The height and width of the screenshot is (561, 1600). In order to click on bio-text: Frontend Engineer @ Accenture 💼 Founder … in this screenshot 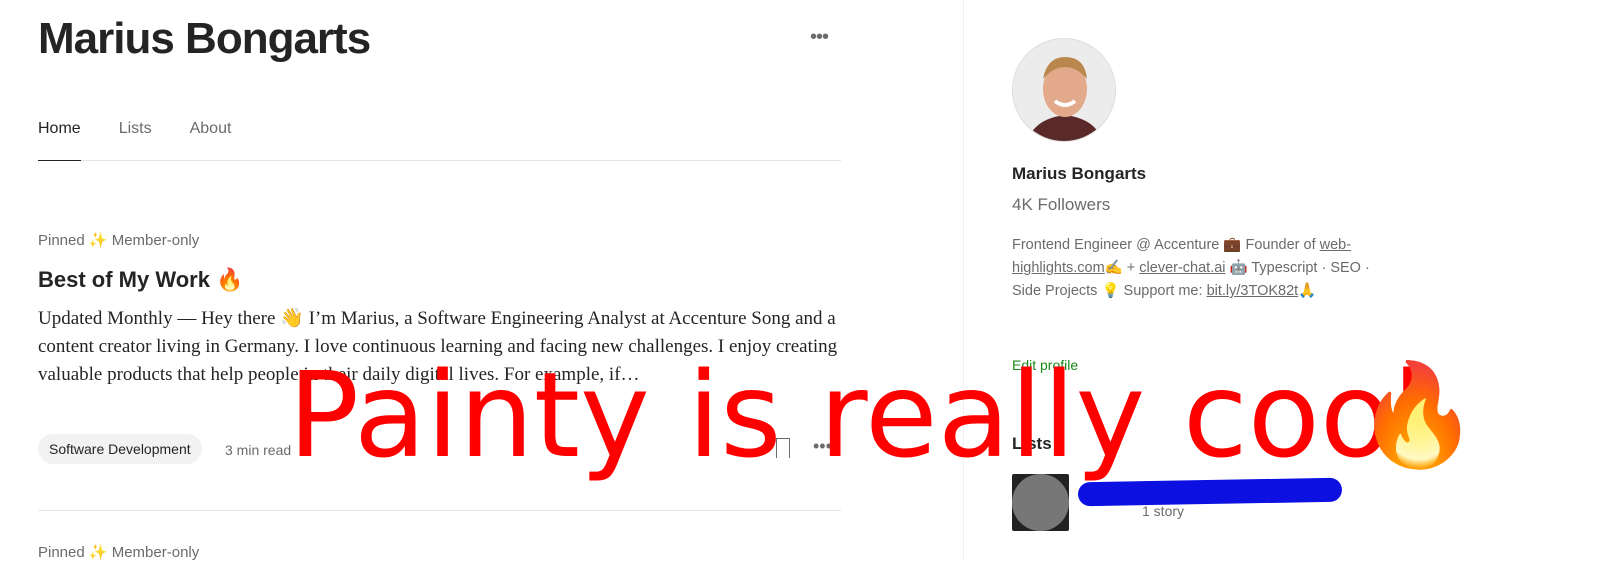, I will do `click(1166, 245)`.